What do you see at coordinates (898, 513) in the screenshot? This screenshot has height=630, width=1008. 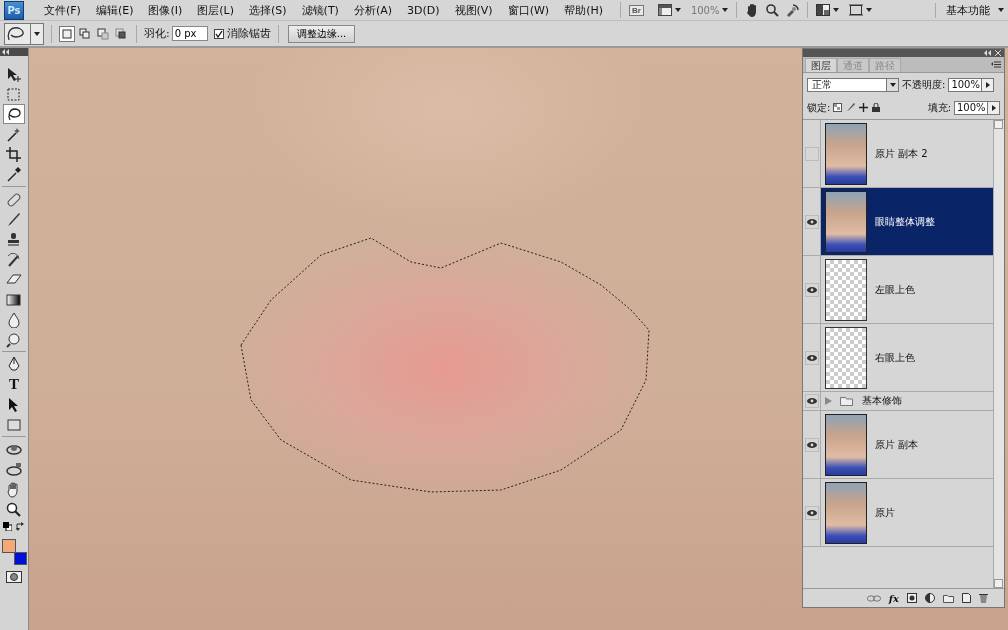 I see `layer-row: 原片` at bounding box center [898, 513].